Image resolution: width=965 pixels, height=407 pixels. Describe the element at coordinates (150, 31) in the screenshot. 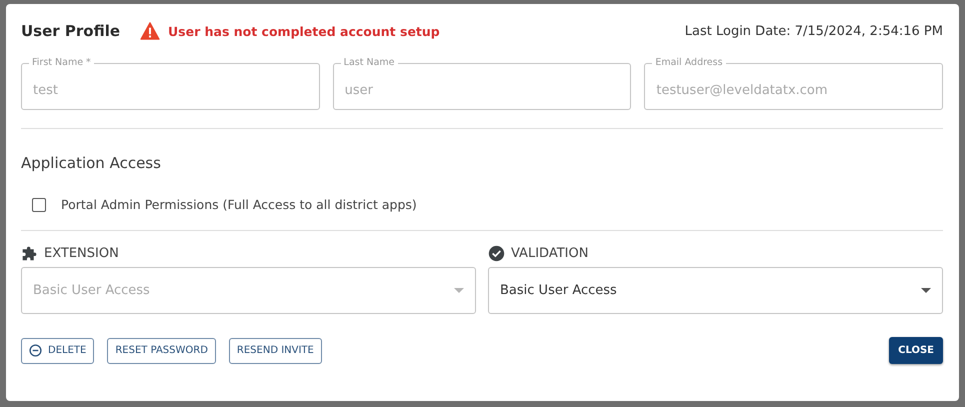

I see `warning-icon` at that location.